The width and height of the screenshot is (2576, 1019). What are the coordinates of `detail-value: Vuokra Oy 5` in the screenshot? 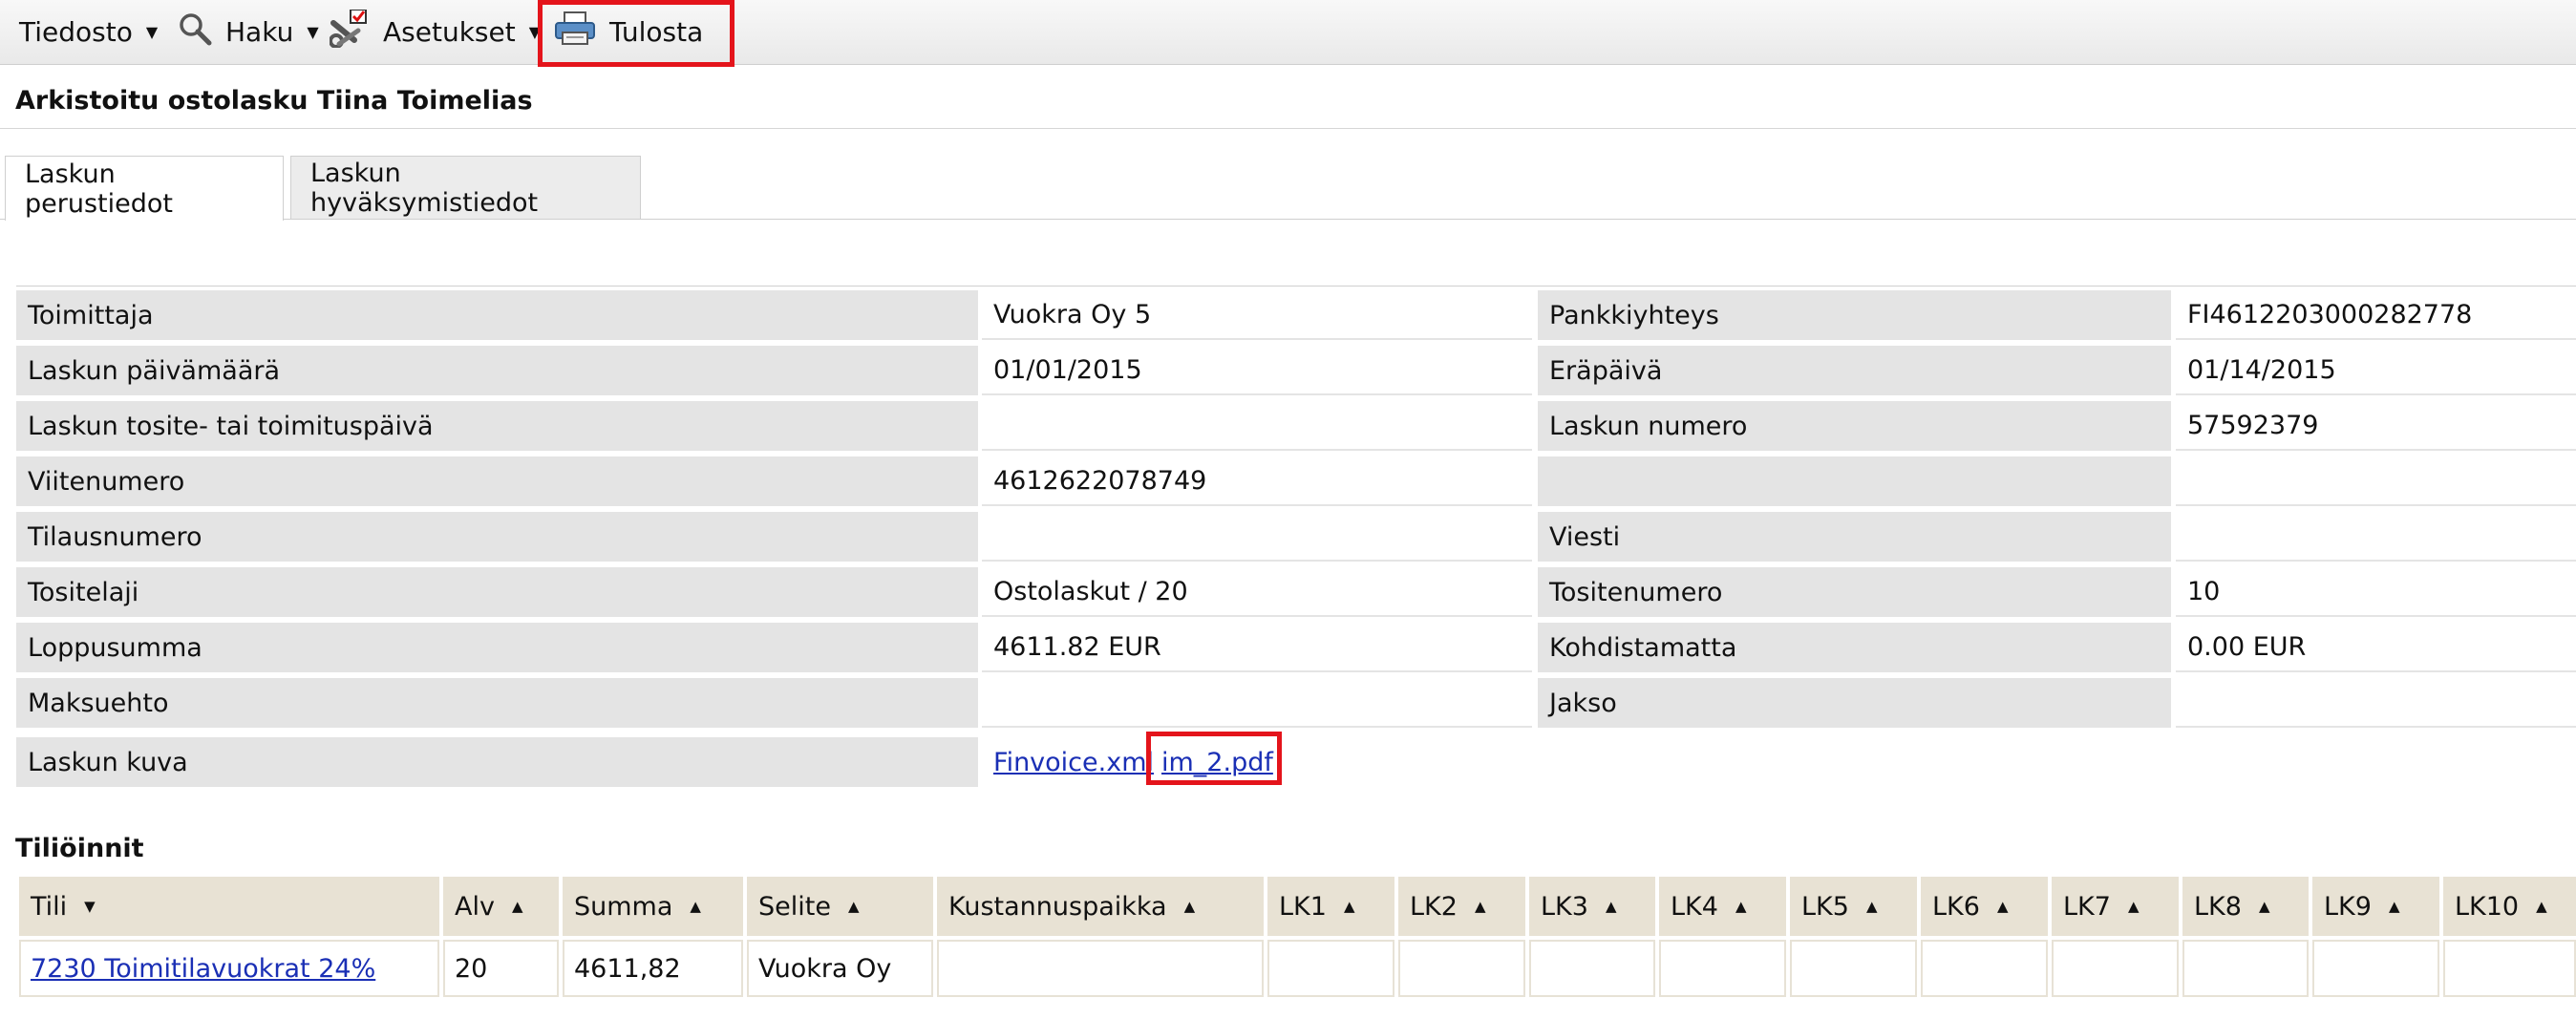 It's located at (1257, 315).